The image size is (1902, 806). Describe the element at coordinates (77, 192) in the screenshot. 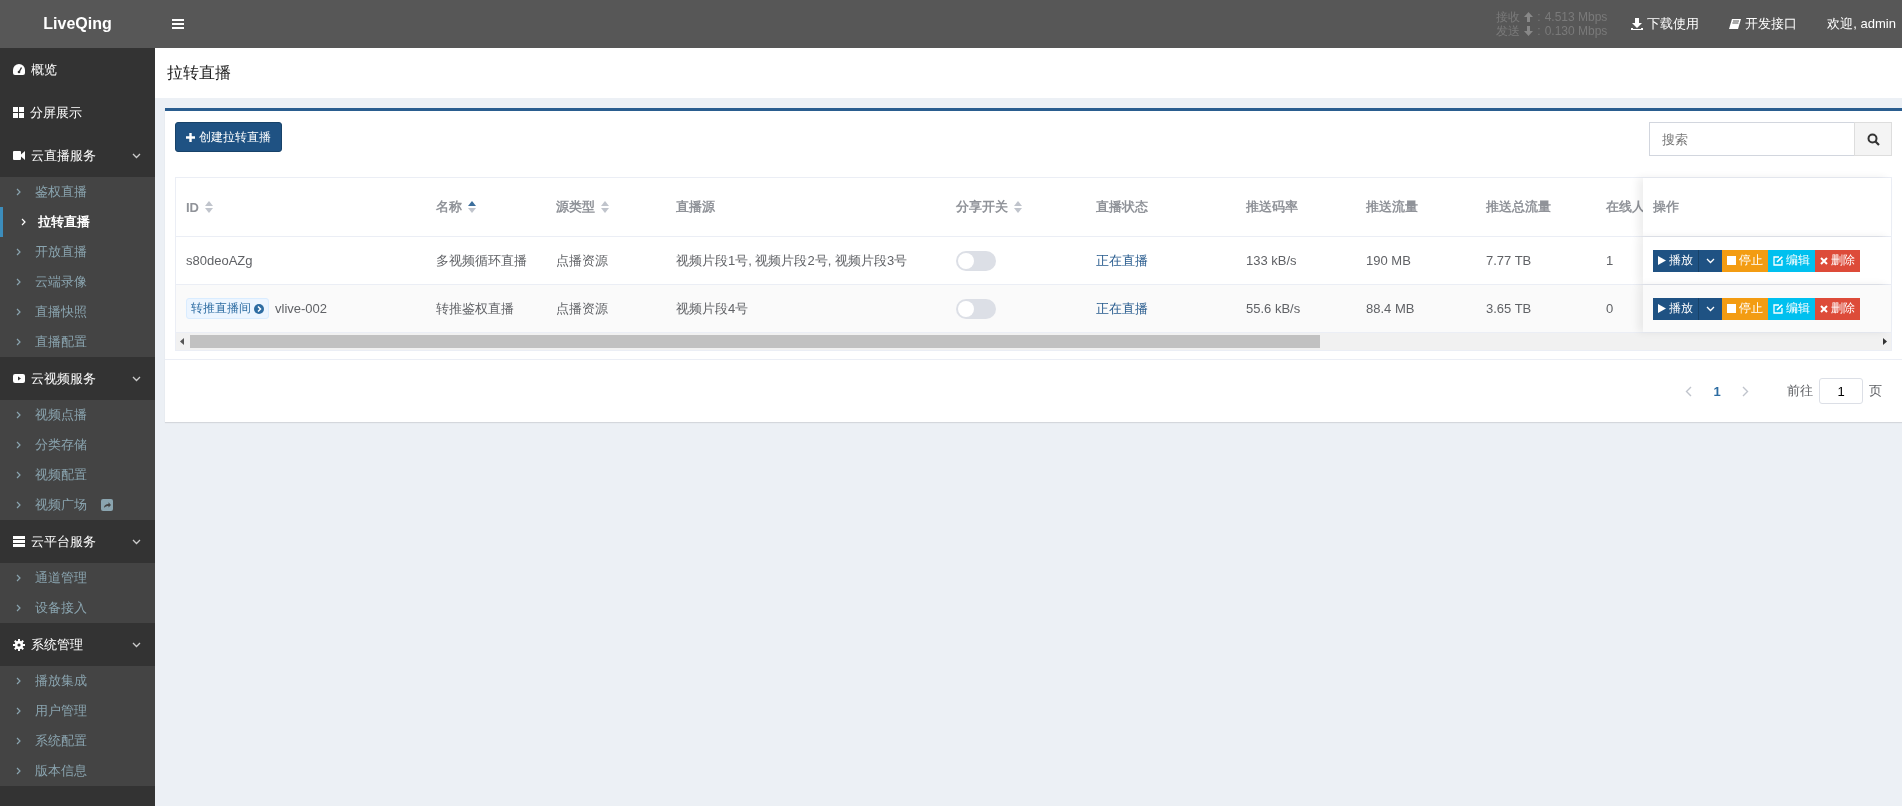

I see `sidebar-subitem: 鉴权直播` at that location.